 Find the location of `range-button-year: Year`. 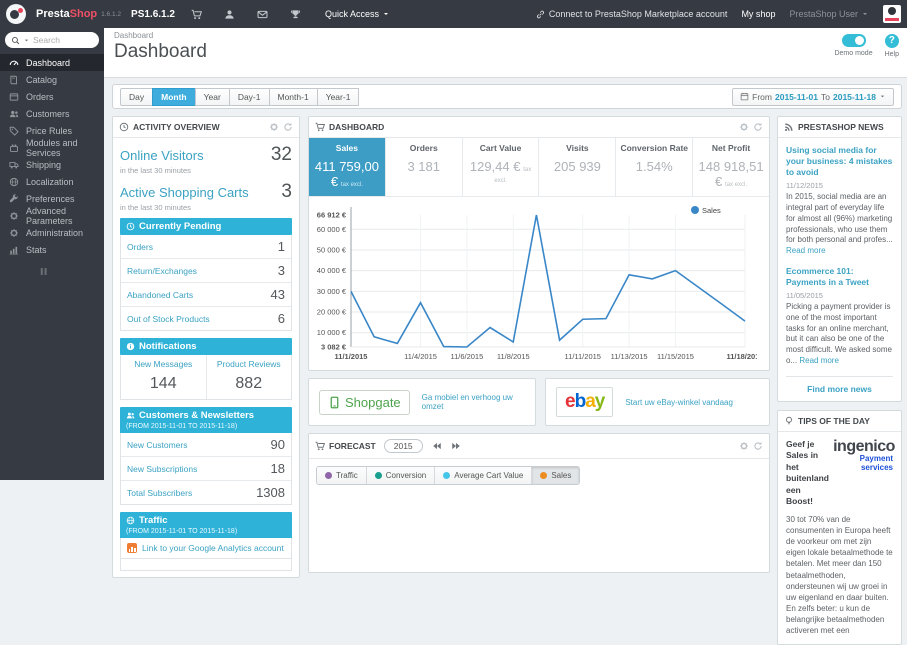

range-button-year: Year is located at coordinates (212, 96).